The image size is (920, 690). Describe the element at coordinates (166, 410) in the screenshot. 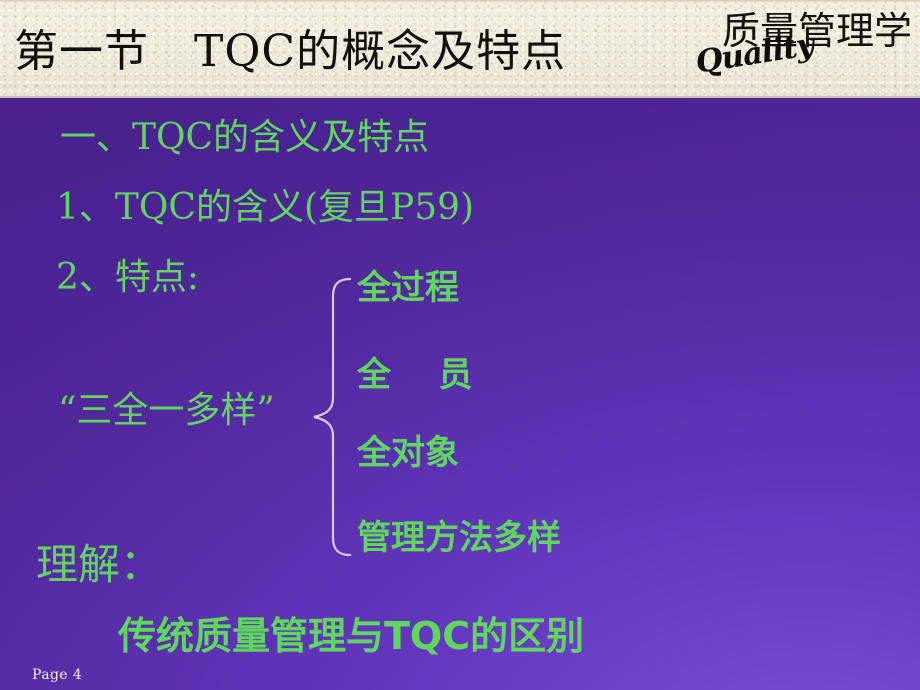

I see `grouped-label-sanquan-yiduoyang: “三全一多样”` at that location.